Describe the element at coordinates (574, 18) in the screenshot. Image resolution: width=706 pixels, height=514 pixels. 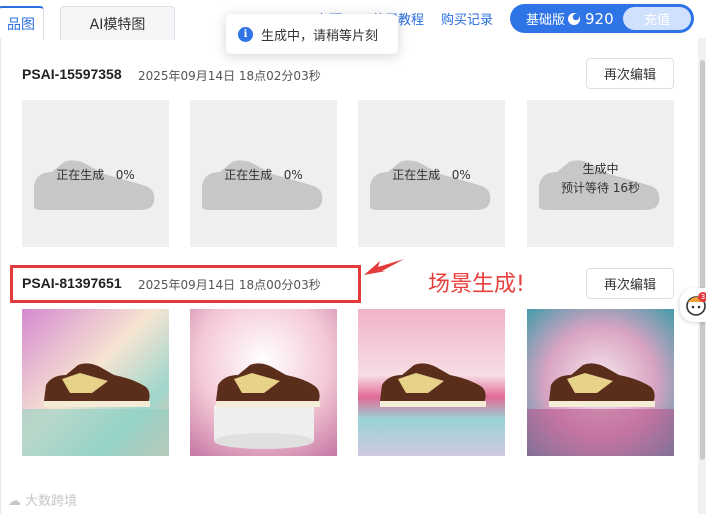
I see `coin-icon` at that location.